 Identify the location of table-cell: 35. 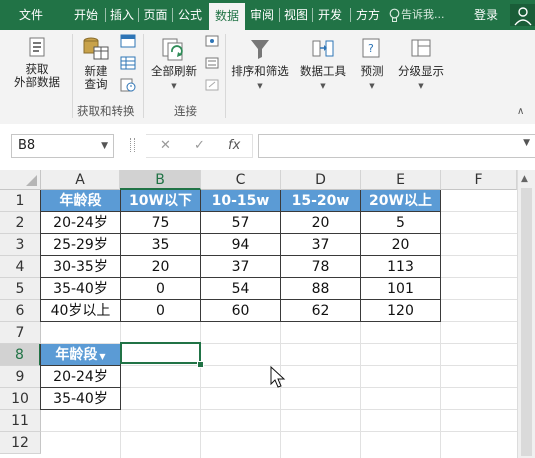
(161, 245).